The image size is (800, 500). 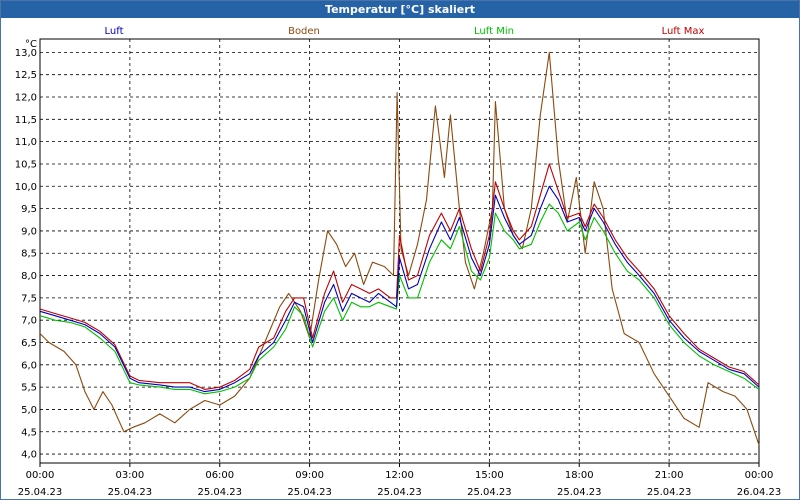 I want to click on y-tick-label: 8,0, so click(x=29, y=276).